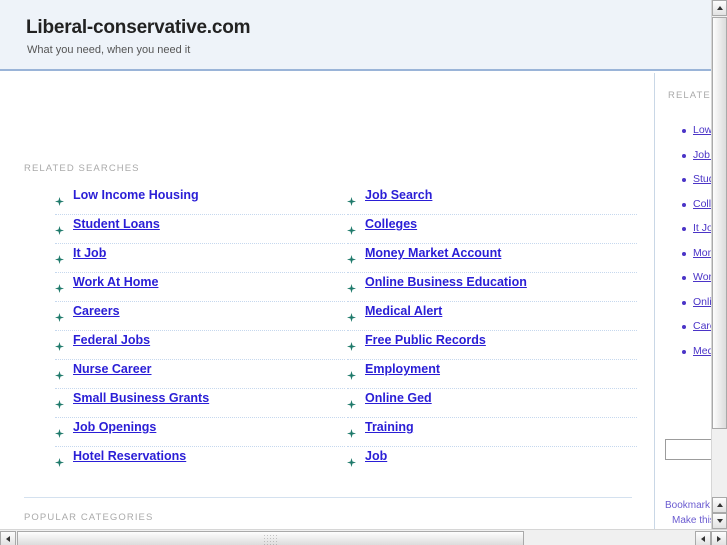 Image resolution: width=727 pixels, height=545 pixels. I want to click on related-search-row: Training, so click(492, 432).